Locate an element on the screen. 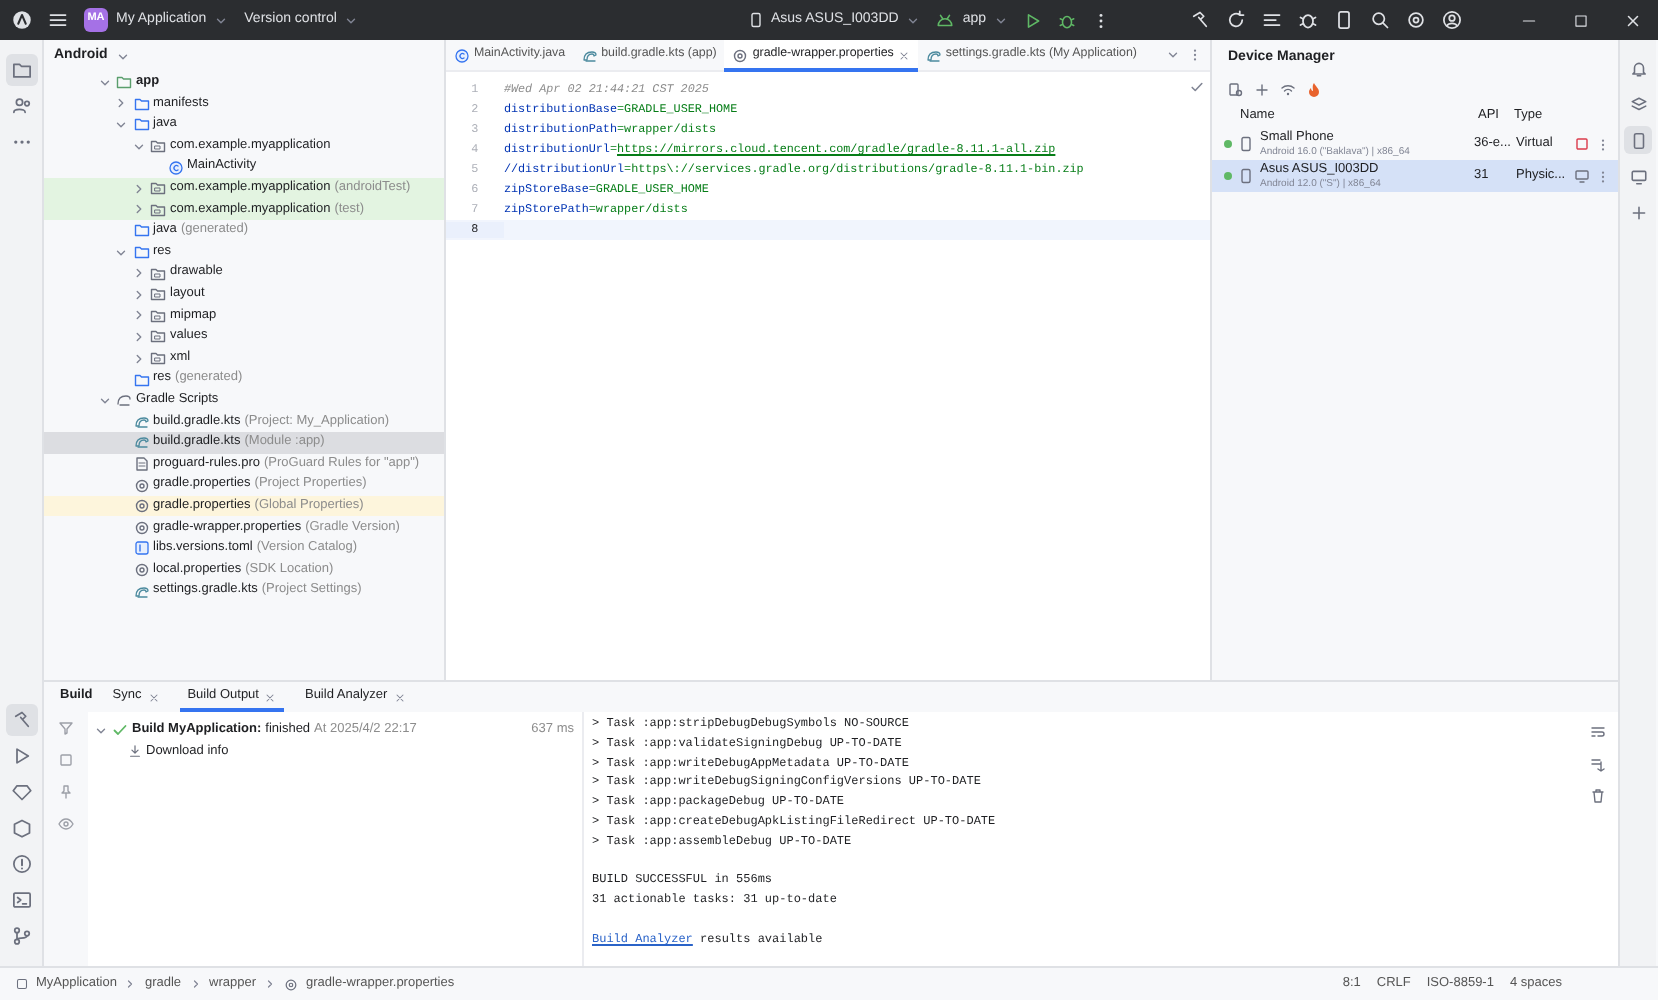 The image size is (1658, 1000). layers-icon is located at coordinates (1638, 104).